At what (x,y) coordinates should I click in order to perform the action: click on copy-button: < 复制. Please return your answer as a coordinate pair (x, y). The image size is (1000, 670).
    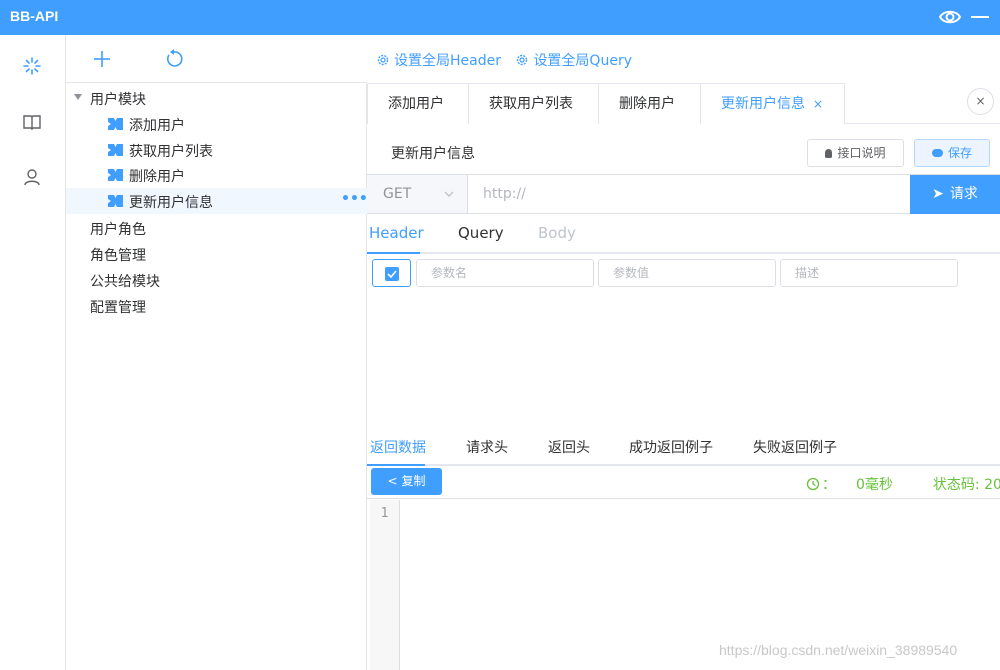
    Looking at the image, I should click on (406, 481).